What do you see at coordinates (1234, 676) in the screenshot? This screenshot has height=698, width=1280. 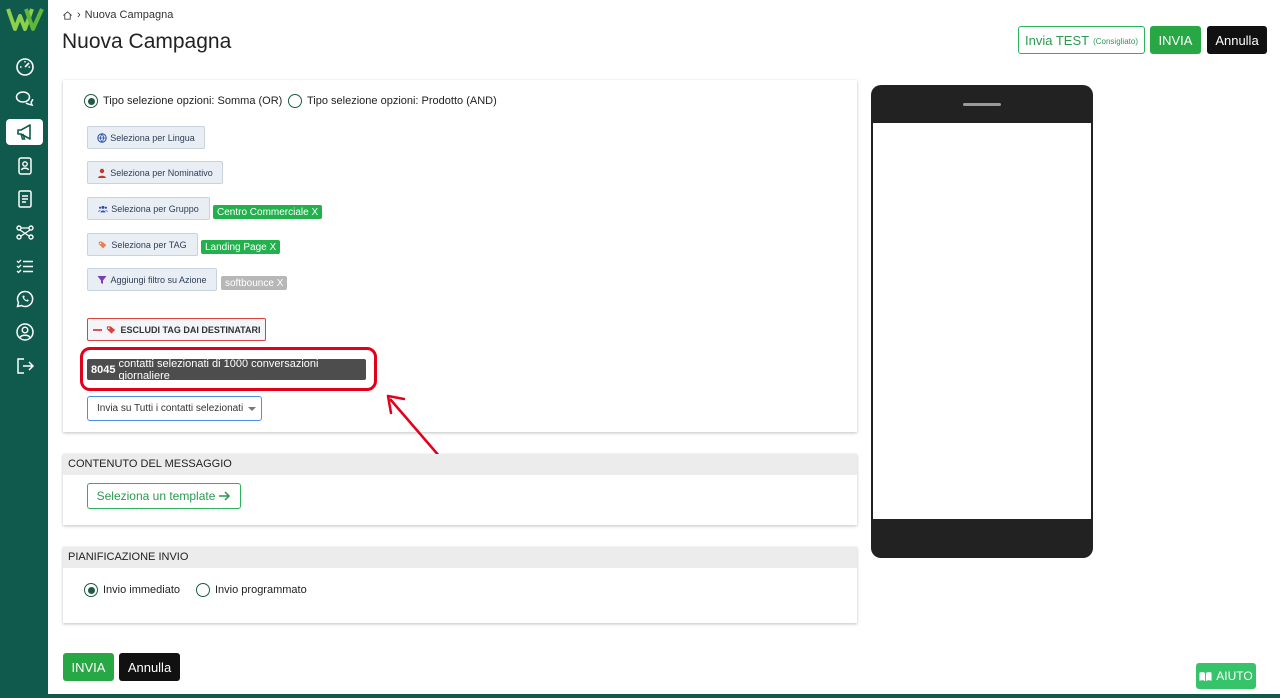 I see `help-label: AIUTO` at bounding box center [1234, 676].